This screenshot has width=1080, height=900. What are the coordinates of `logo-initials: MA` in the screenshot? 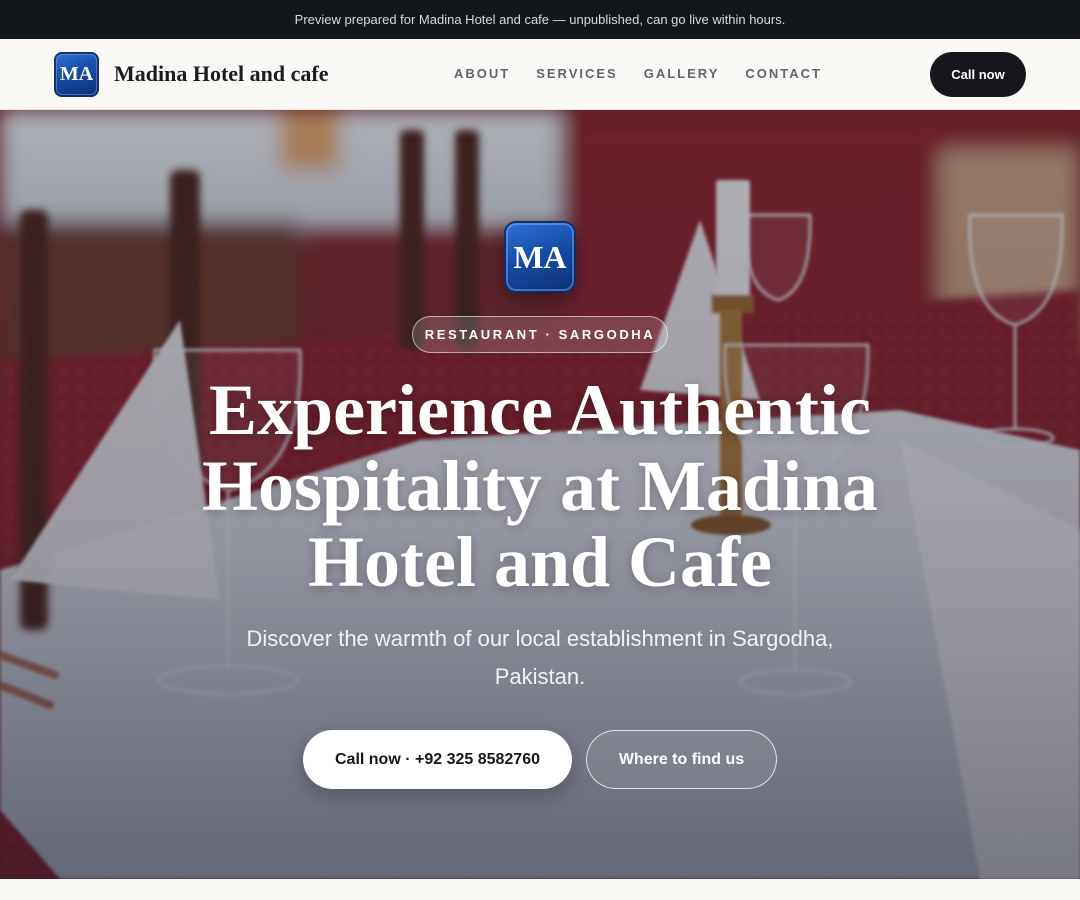 It's located at (76, 74).